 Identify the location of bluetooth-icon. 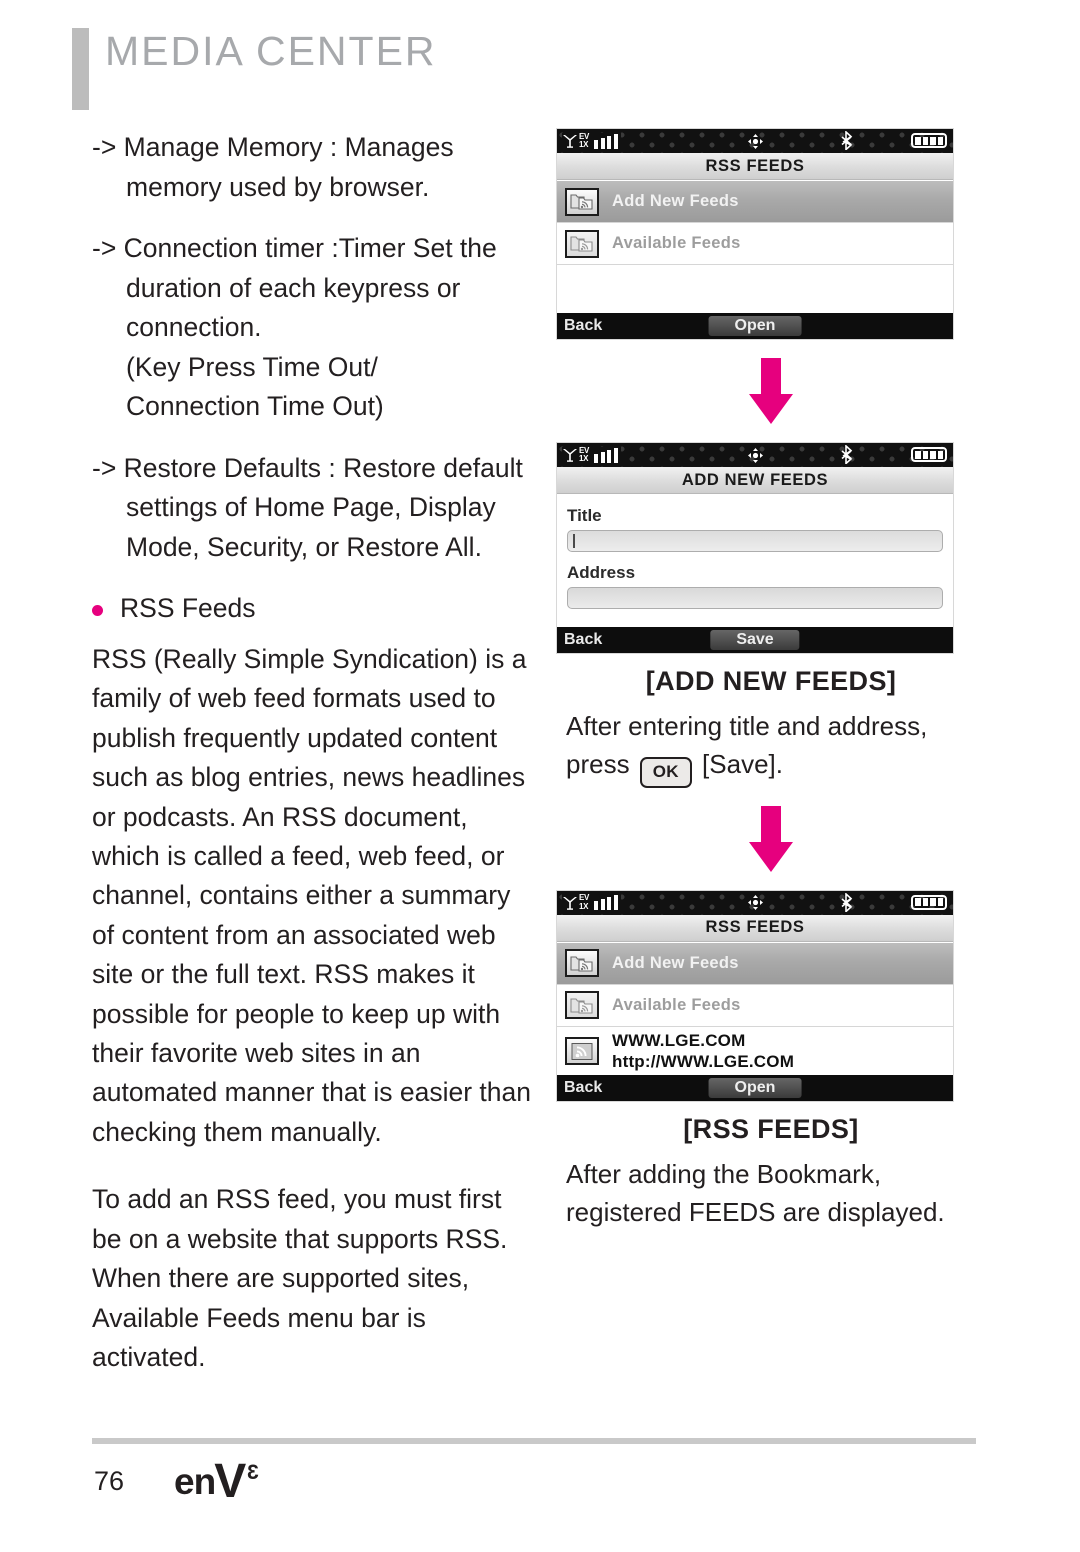
(847, 141).